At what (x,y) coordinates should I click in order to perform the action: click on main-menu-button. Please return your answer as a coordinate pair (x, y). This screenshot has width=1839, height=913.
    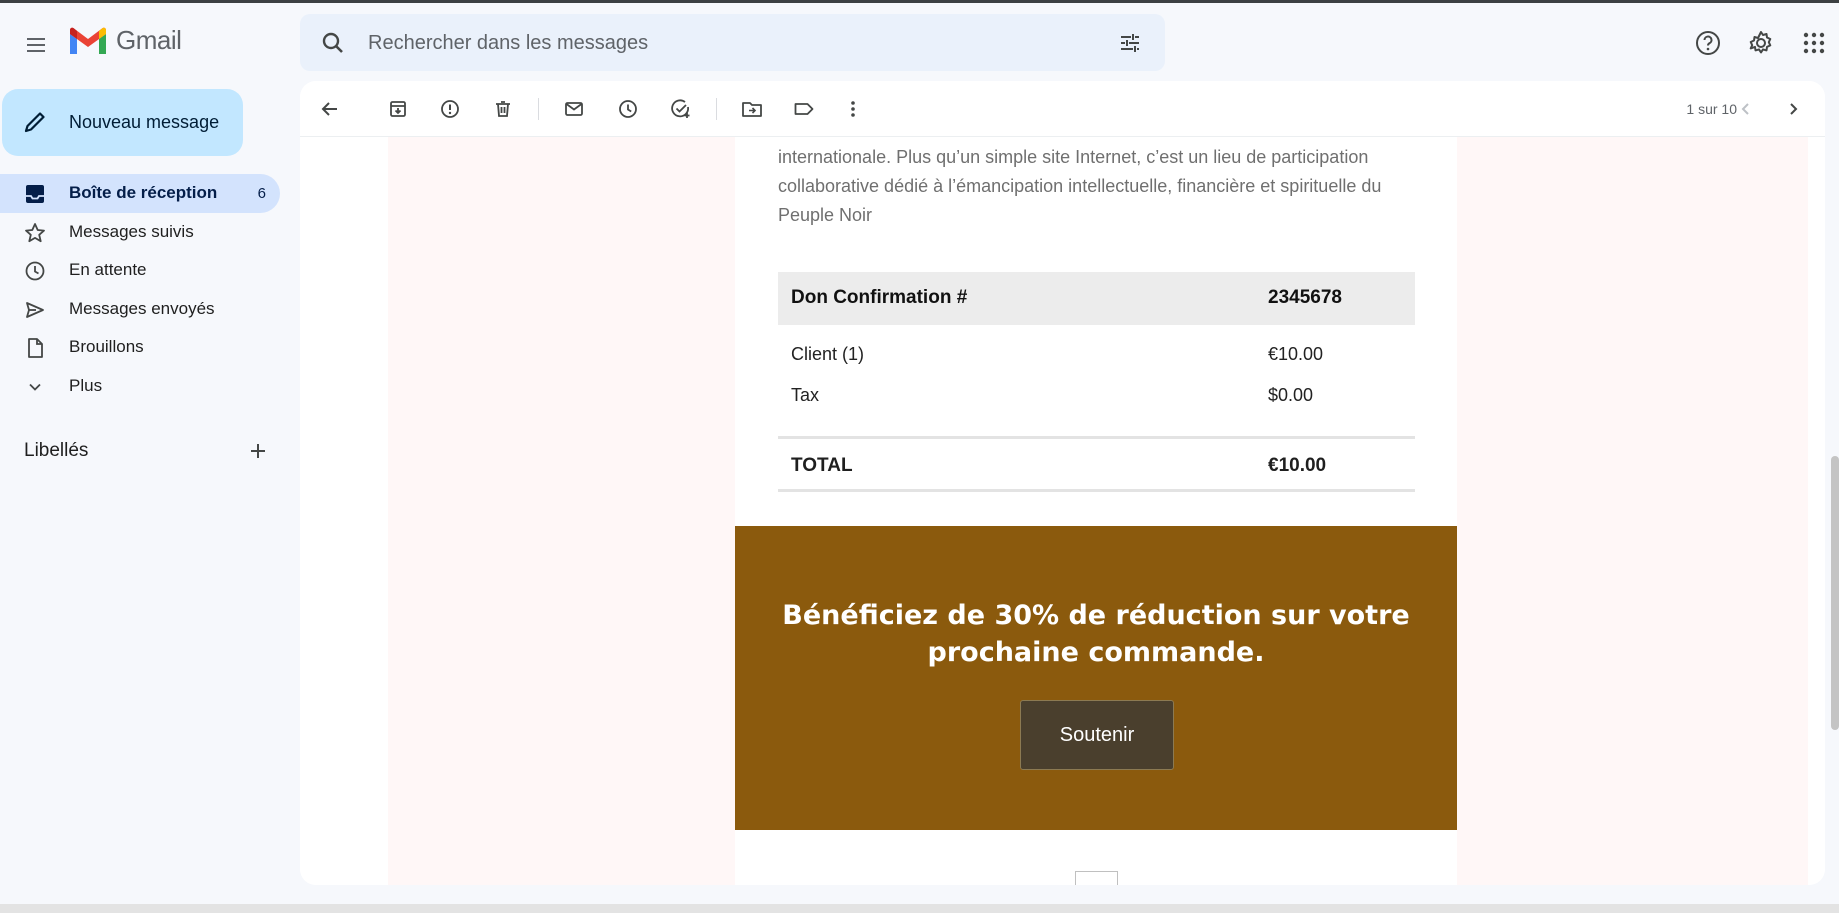
    Looking at the image, I should click on (36, 45).